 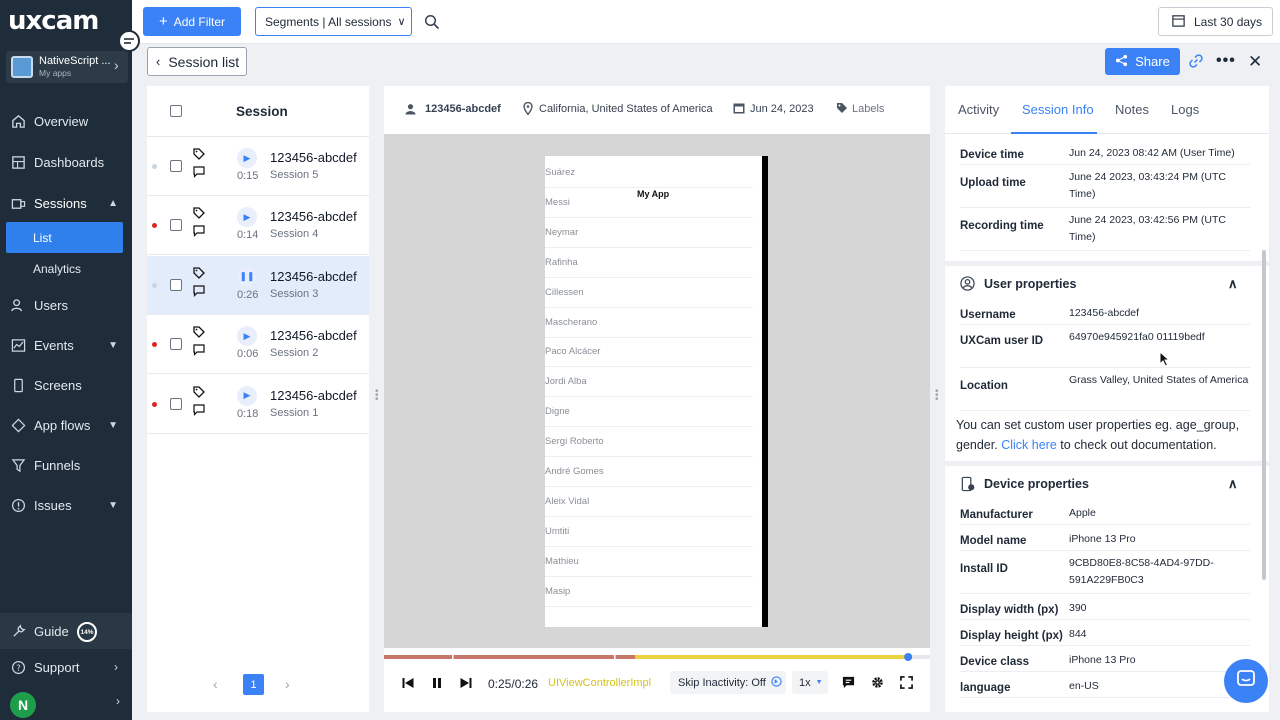 What do you see at coordinates (599, 683) in the screenshot?
I see `current-screen-name: UIViewControllerImpl` at bounding box center [599, 683].